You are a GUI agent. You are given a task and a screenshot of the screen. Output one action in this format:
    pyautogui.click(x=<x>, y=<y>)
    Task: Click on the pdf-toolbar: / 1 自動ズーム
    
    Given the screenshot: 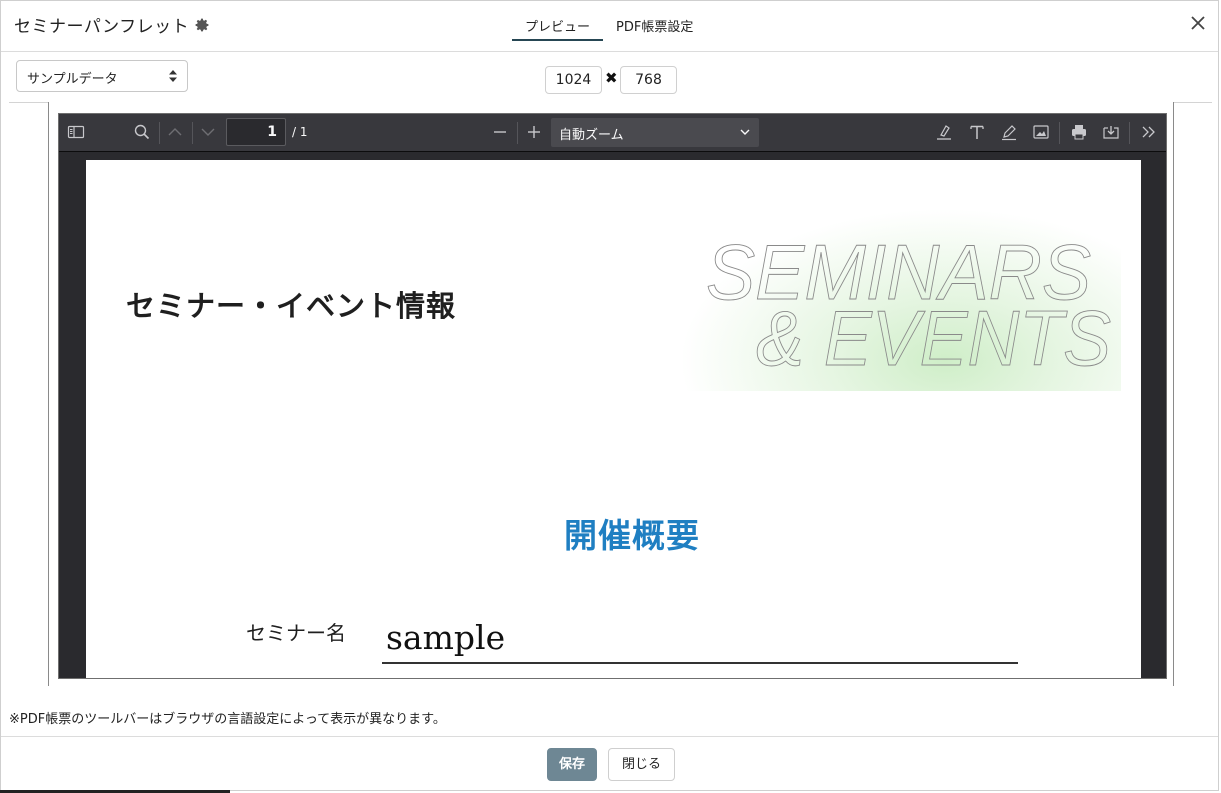 What is the action you would take?
    pyautogui.click(x=612, y=133)
    